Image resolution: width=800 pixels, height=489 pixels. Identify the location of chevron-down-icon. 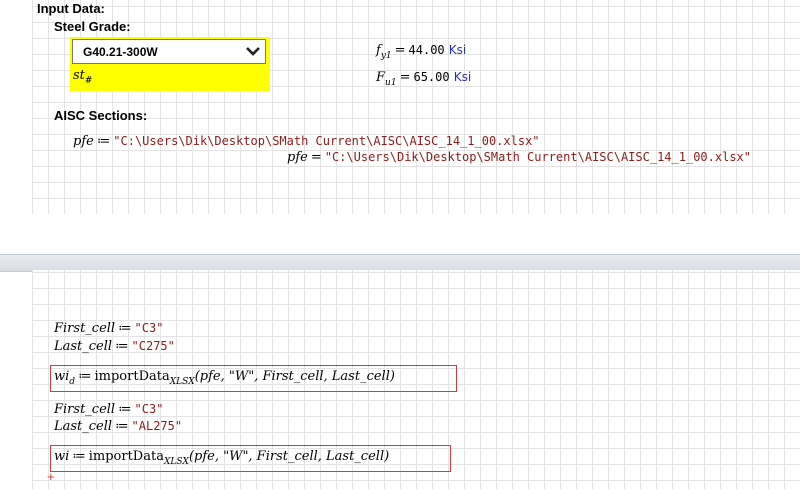
(253, 51).